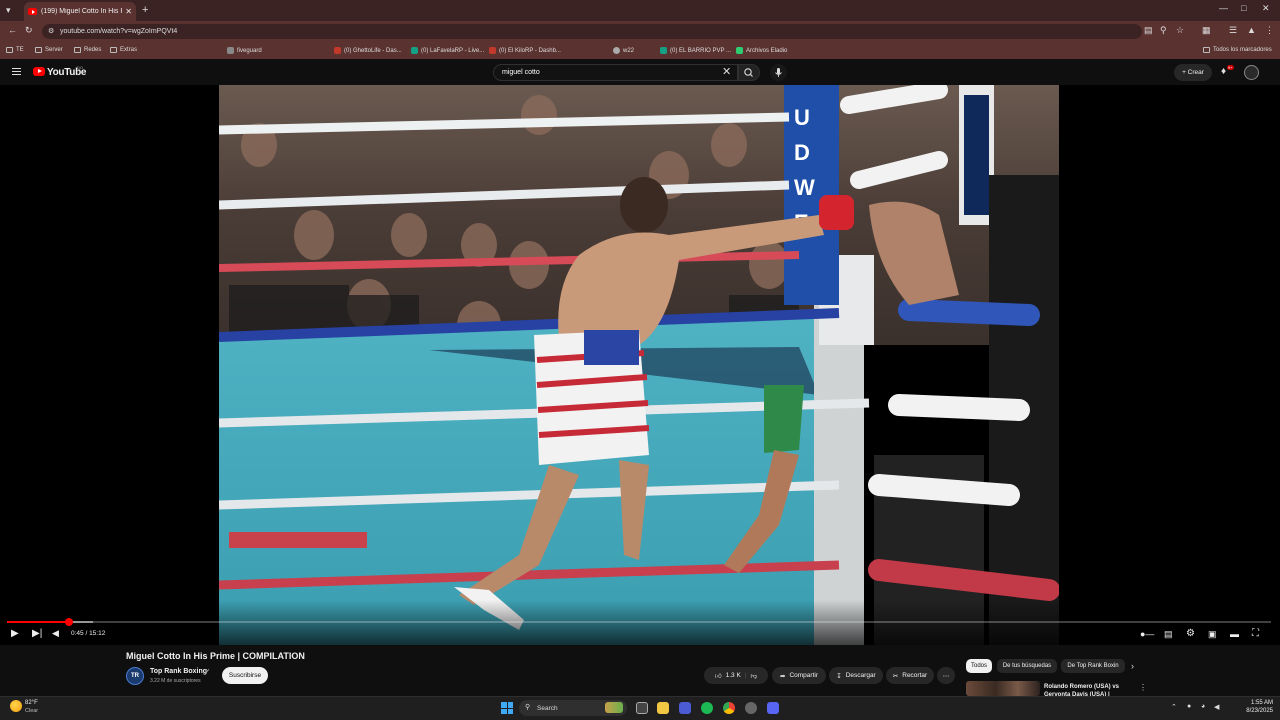 The width and height of the screenshot is (1280, 720). What do you see at coordinates (642, 708) in the screenshot?
I see `task-view-icon` at bounding box center [642, 708].